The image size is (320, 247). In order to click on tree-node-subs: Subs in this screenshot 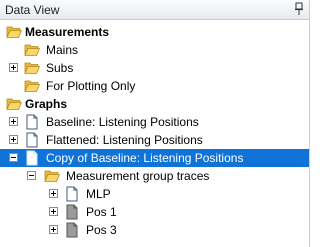, I will do `click(154, 68)`.